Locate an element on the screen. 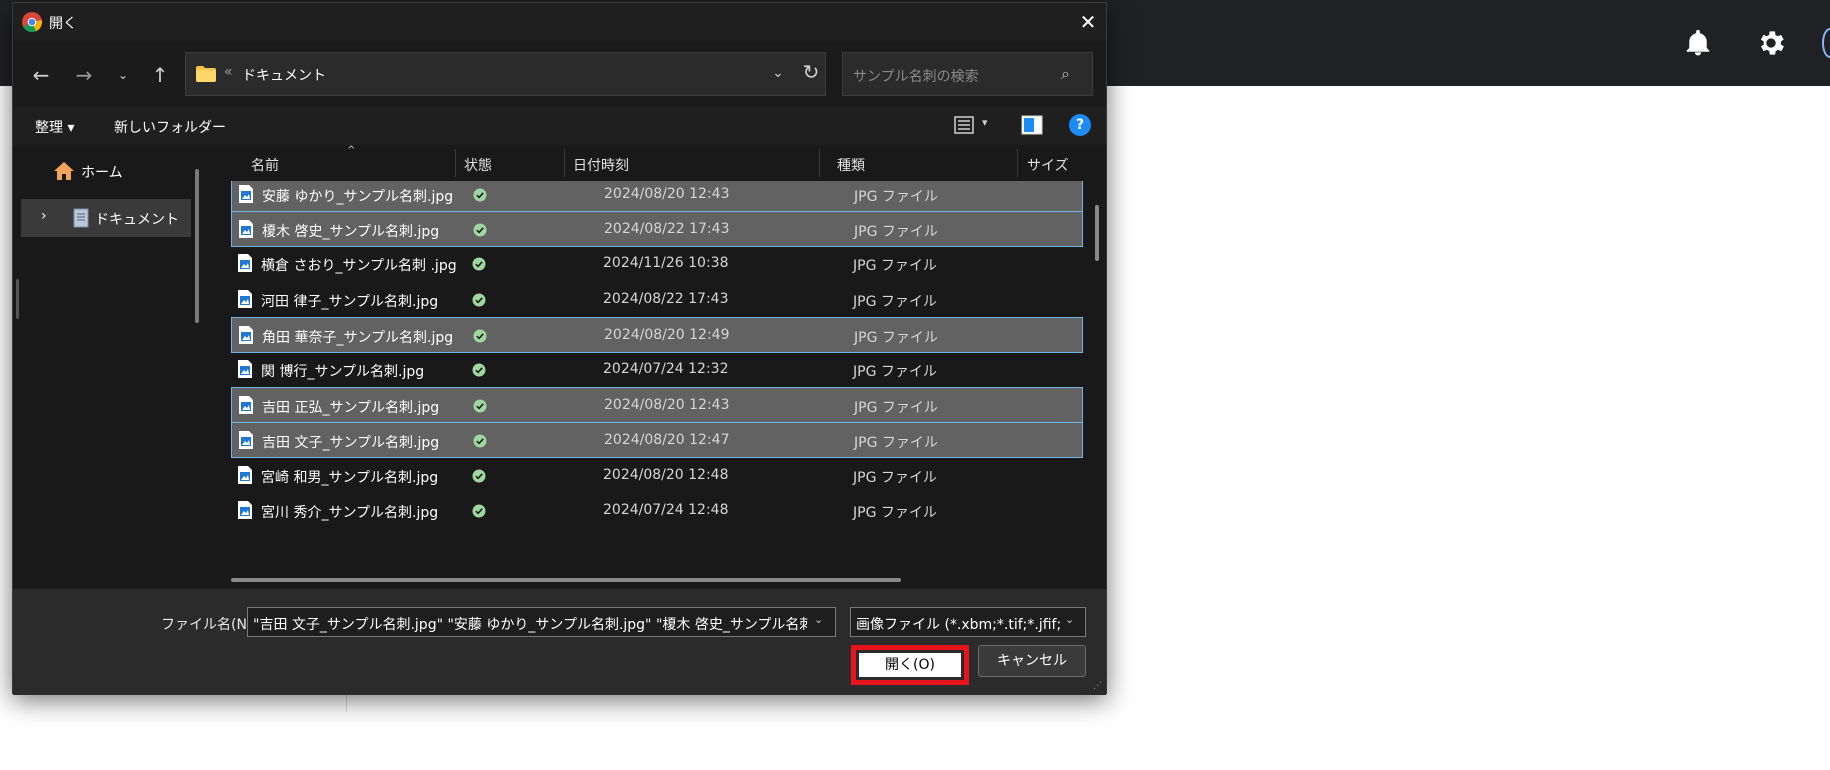  search-placeholder: サンプル名刺の検索 is located at coordinates (916, 77).